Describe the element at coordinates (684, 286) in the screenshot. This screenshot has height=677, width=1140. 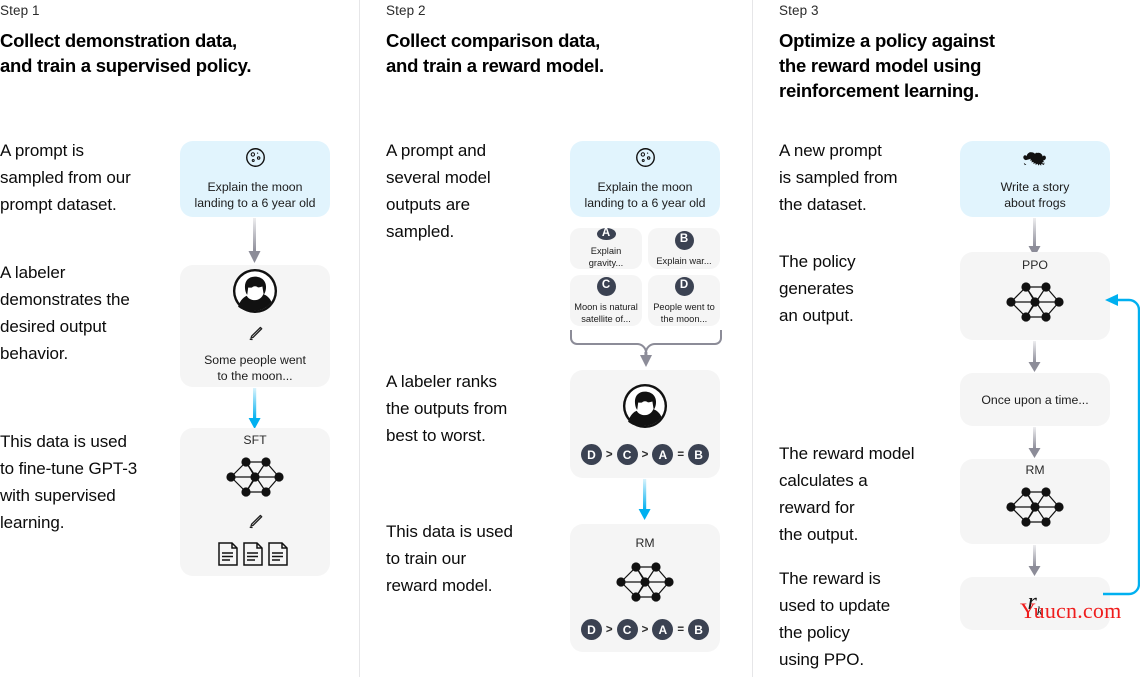
I see `option-badge-d: D` at that location.